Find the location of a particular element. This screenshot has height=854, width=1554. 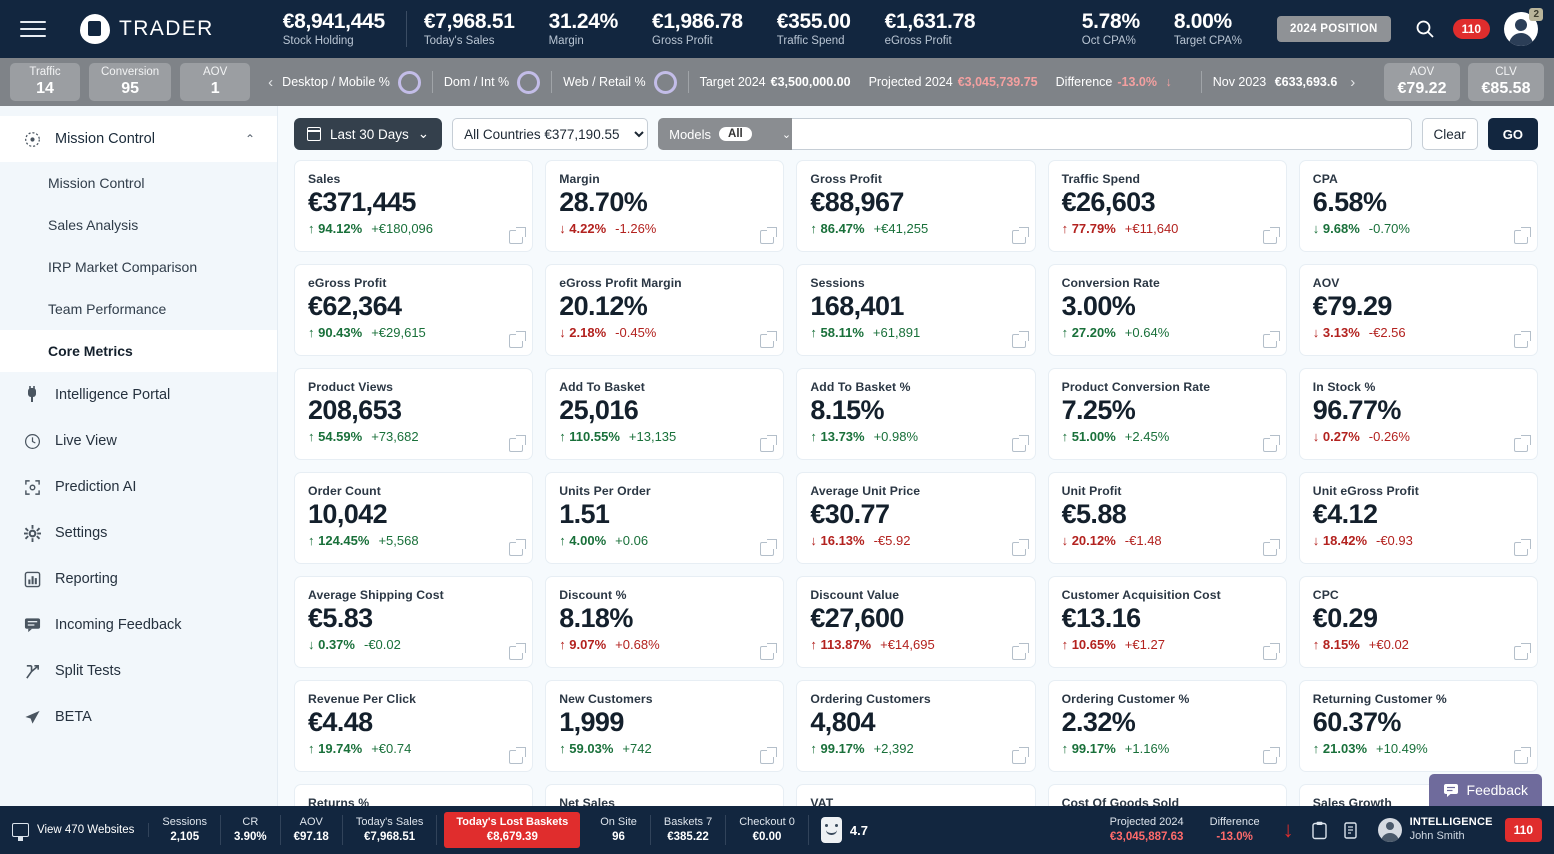

metric-card: VAT is located at coordinates (916, 795).